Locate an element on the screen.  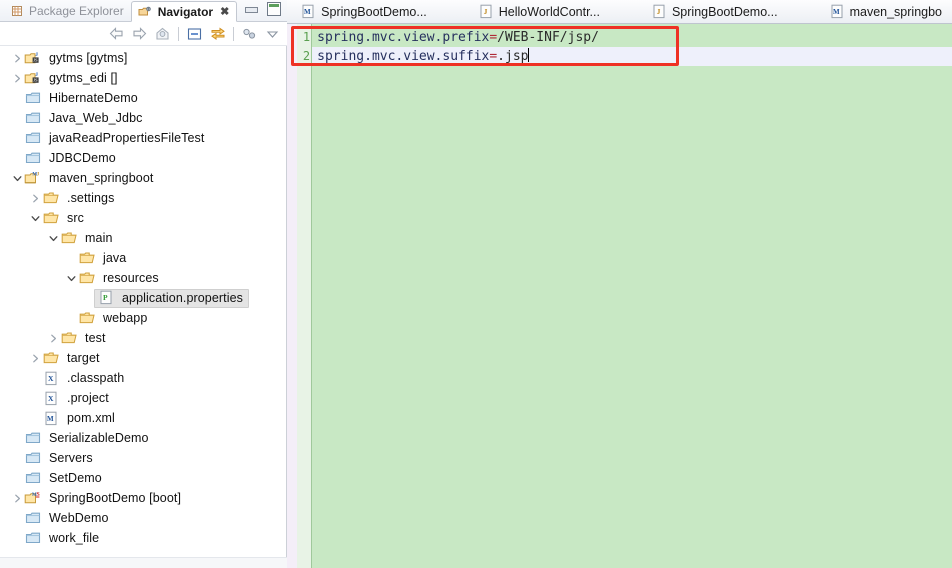
editor-tab-3: Mmaven_springbo is located at coordinates (887, 11).